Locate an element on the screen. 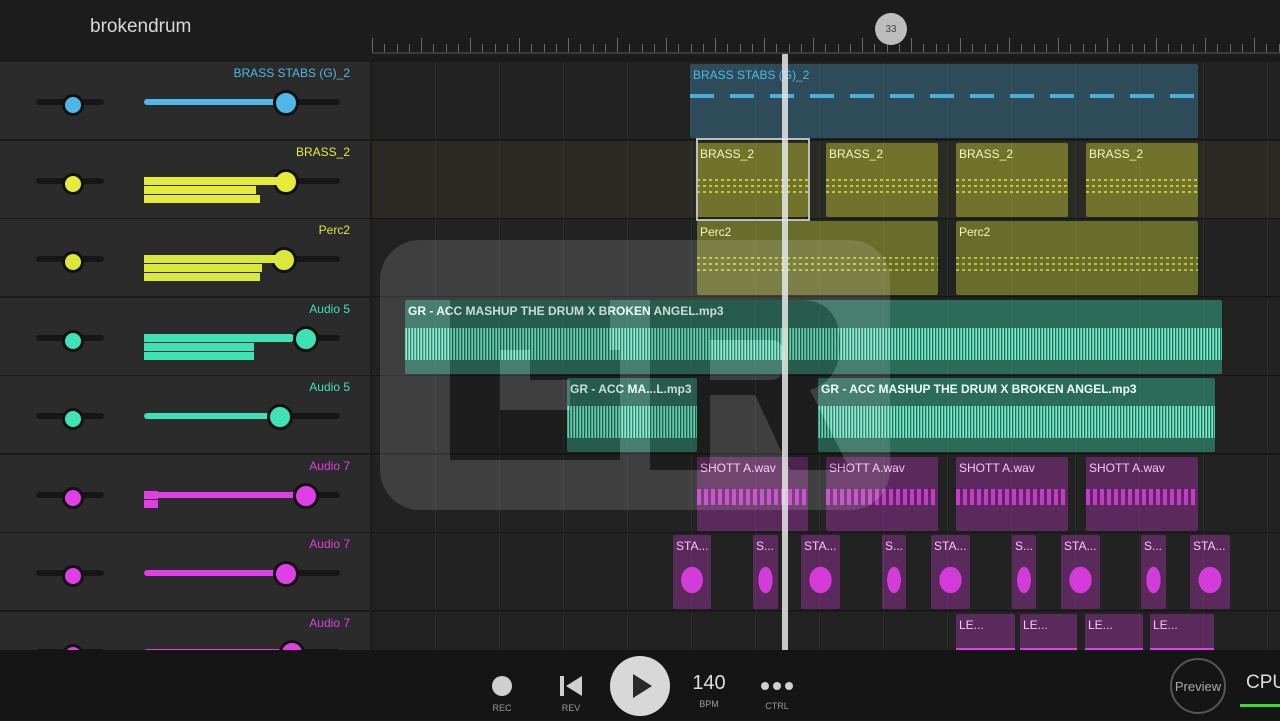 The height and width of the screenshot is (721, 1280). play-icon is located at coordinates (642, 686).